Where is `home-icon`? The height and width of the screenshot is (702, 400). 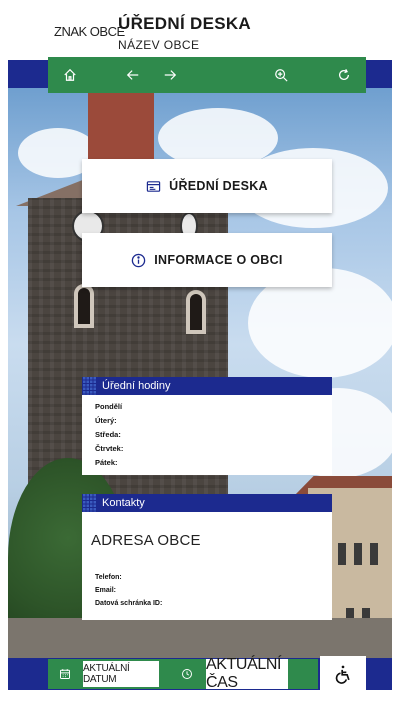 home-icon is located at coordinates (70, 74).